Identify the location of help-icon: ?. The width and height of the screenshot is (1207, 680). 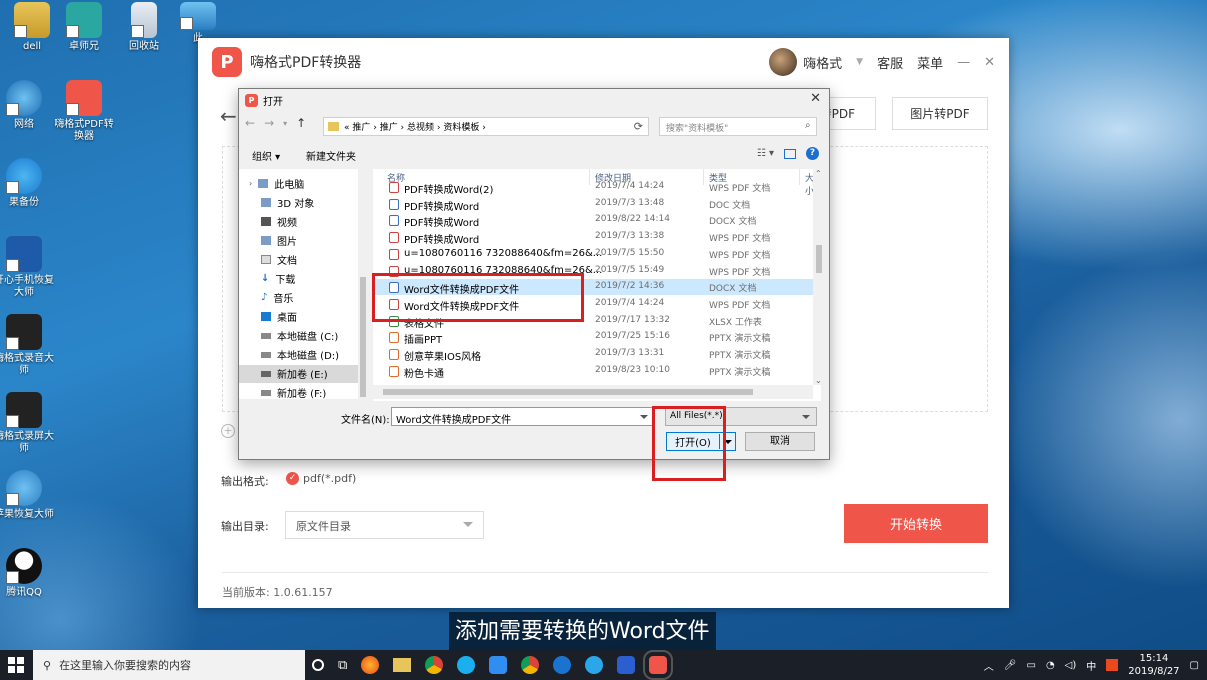
(812, 153).